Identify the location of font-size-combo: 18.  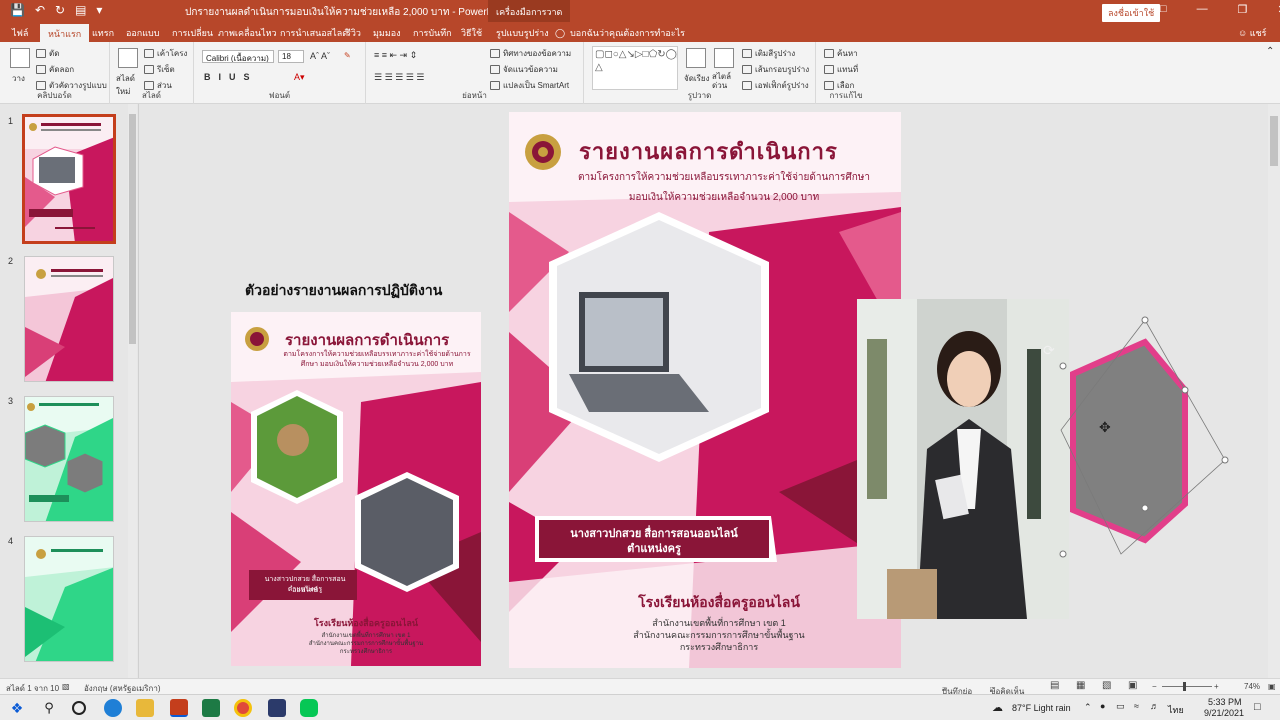
(291, 56).